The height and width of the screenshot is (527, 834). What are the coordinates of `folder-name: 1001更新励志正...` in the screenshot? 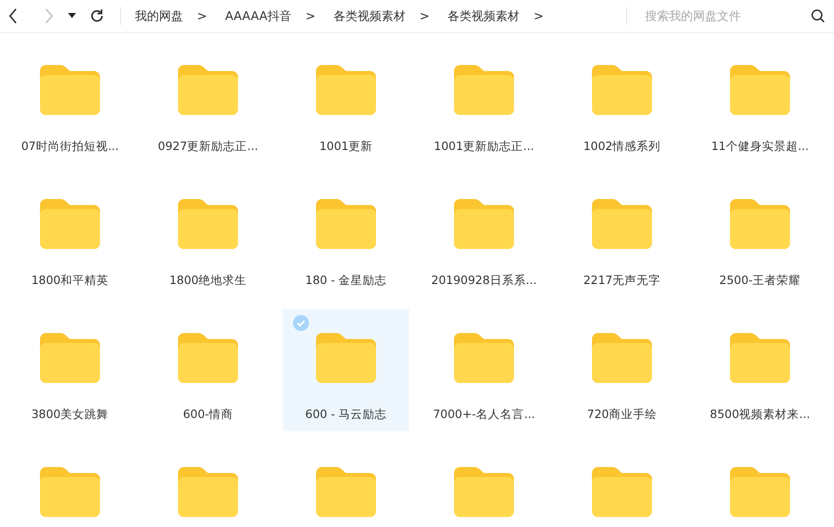 It's located at (484, 146).